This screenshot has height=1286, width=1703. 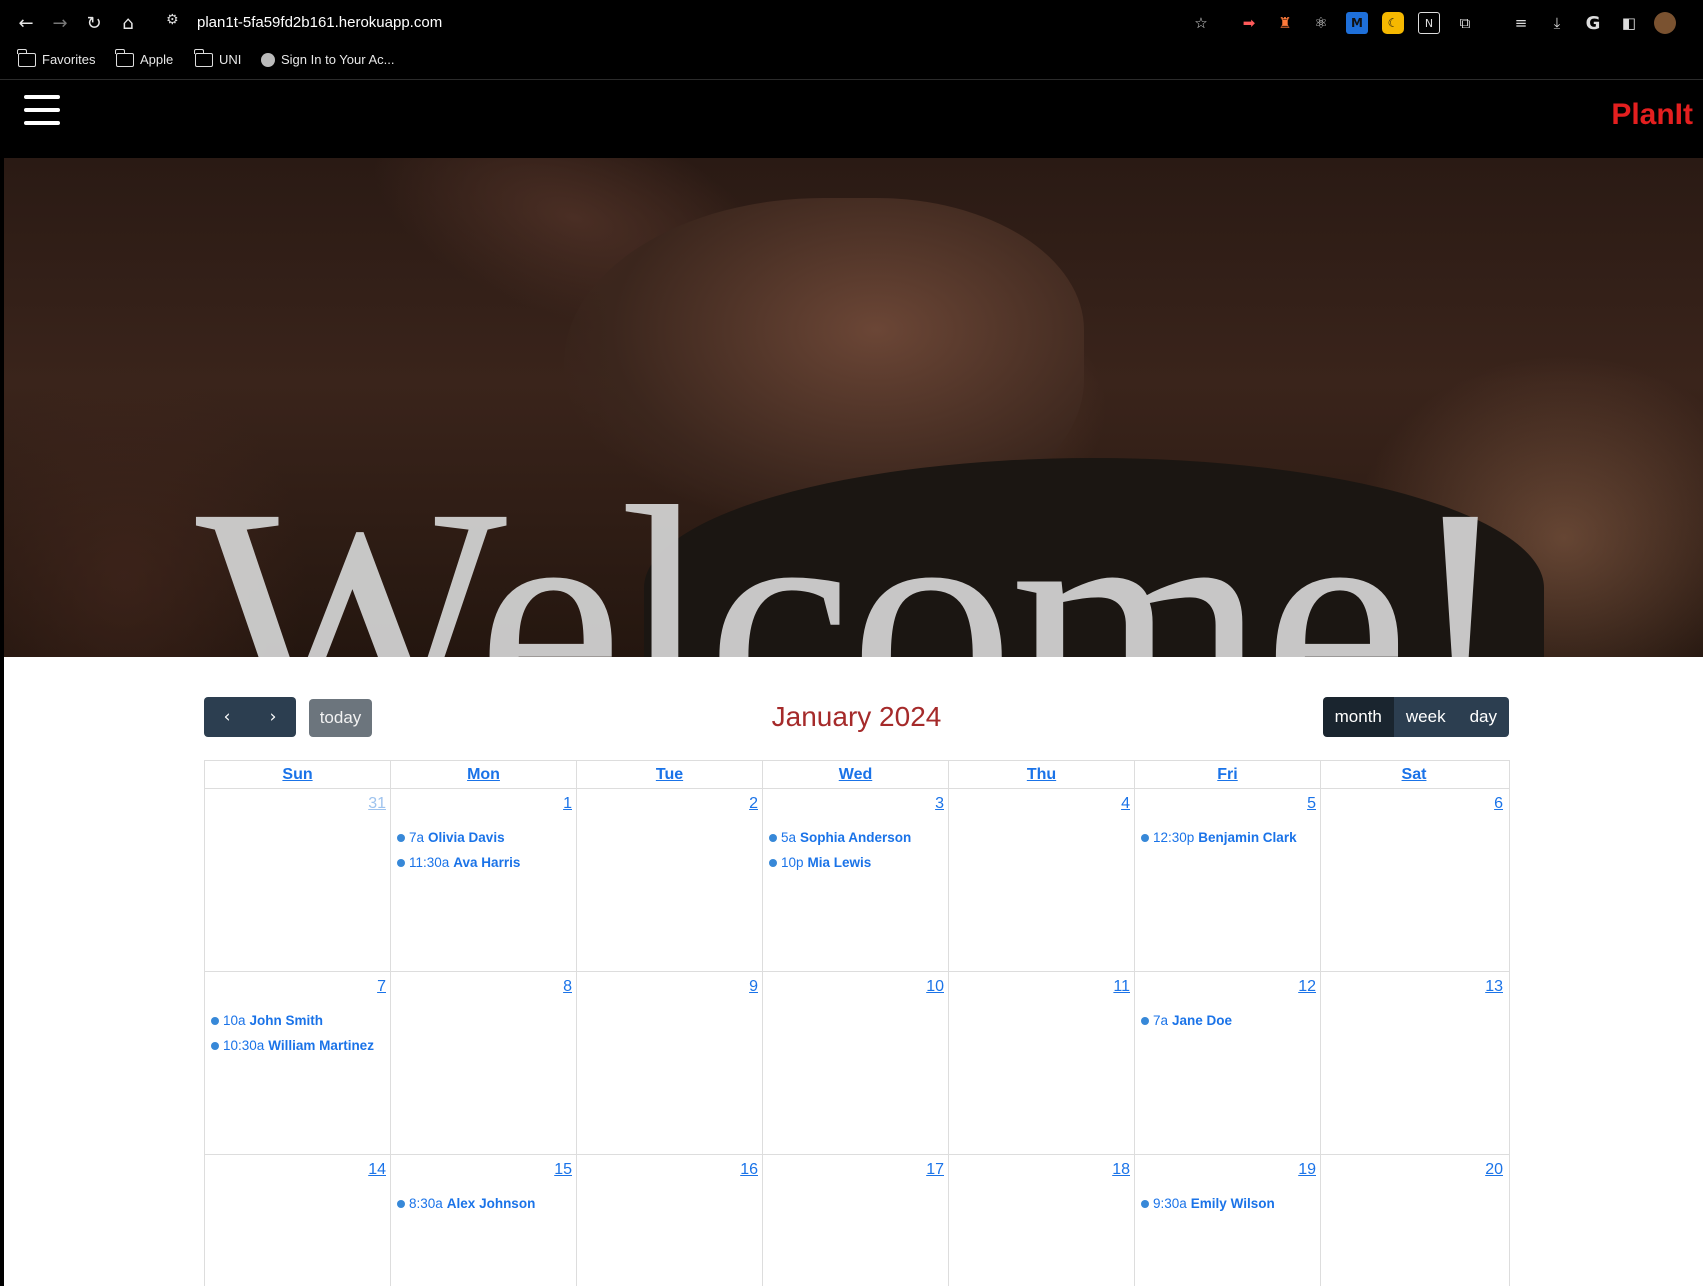 I want to click on calendar-event: 10p Mia Lewis, so click(x=856, y=862).